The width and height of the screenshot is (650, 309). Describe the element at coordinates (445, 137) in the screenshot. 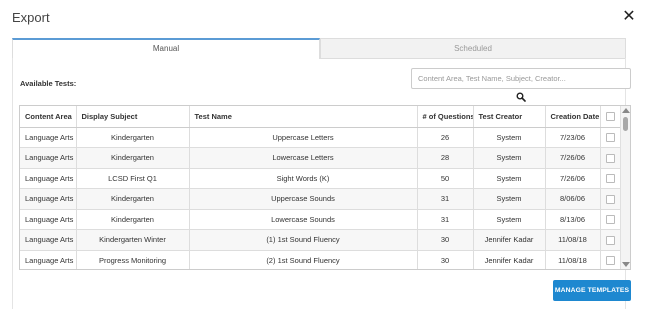

I see `cell-num-questions: 26` at that location.